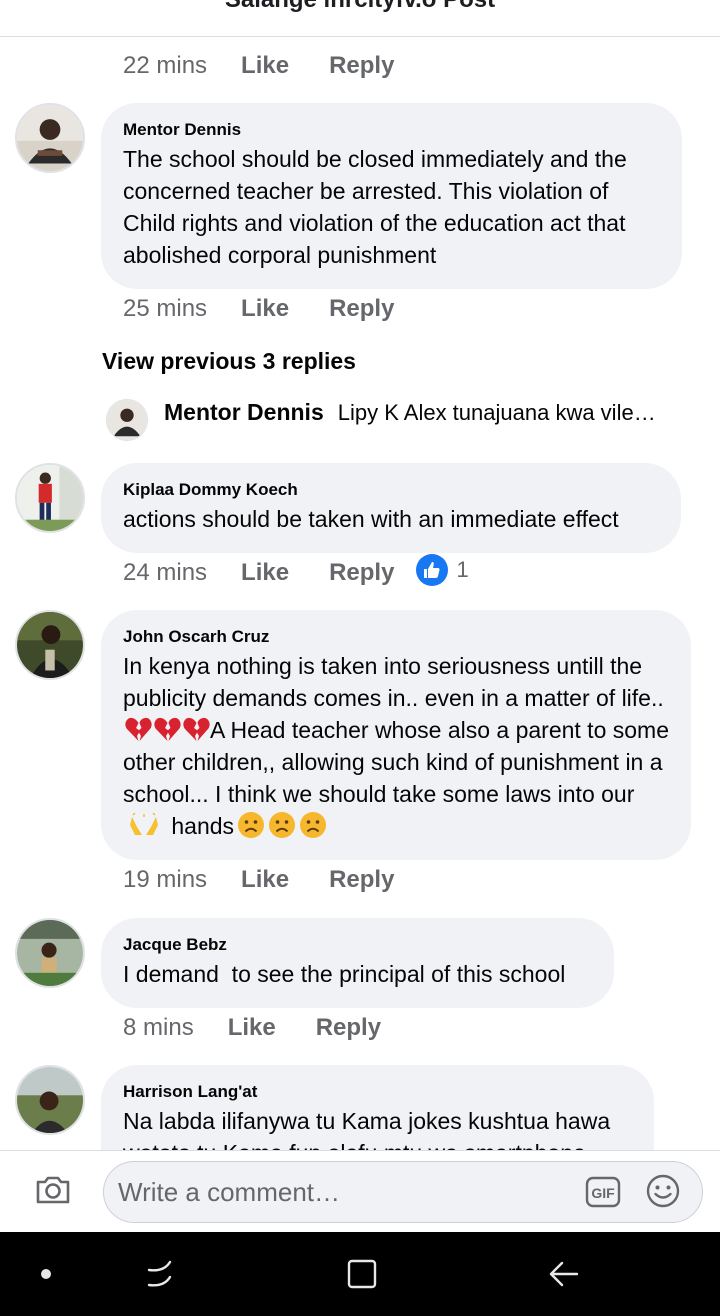  Describe the element at coordinates (663, 1191) in the screenshot. I see `emoji-icon` at that location.